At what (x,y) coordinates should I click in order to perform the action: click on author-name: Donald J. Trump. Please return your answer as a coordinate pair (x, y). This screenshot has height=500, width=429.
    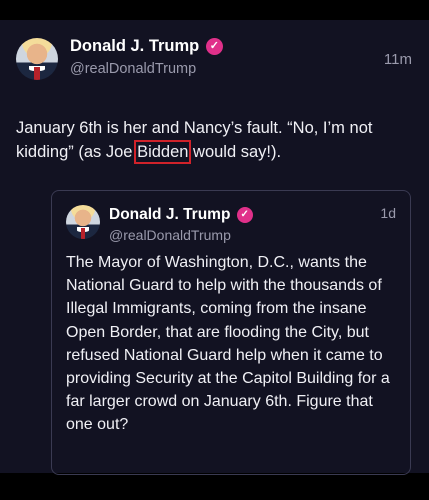
    Looking at the image, I should click on (135, 46).